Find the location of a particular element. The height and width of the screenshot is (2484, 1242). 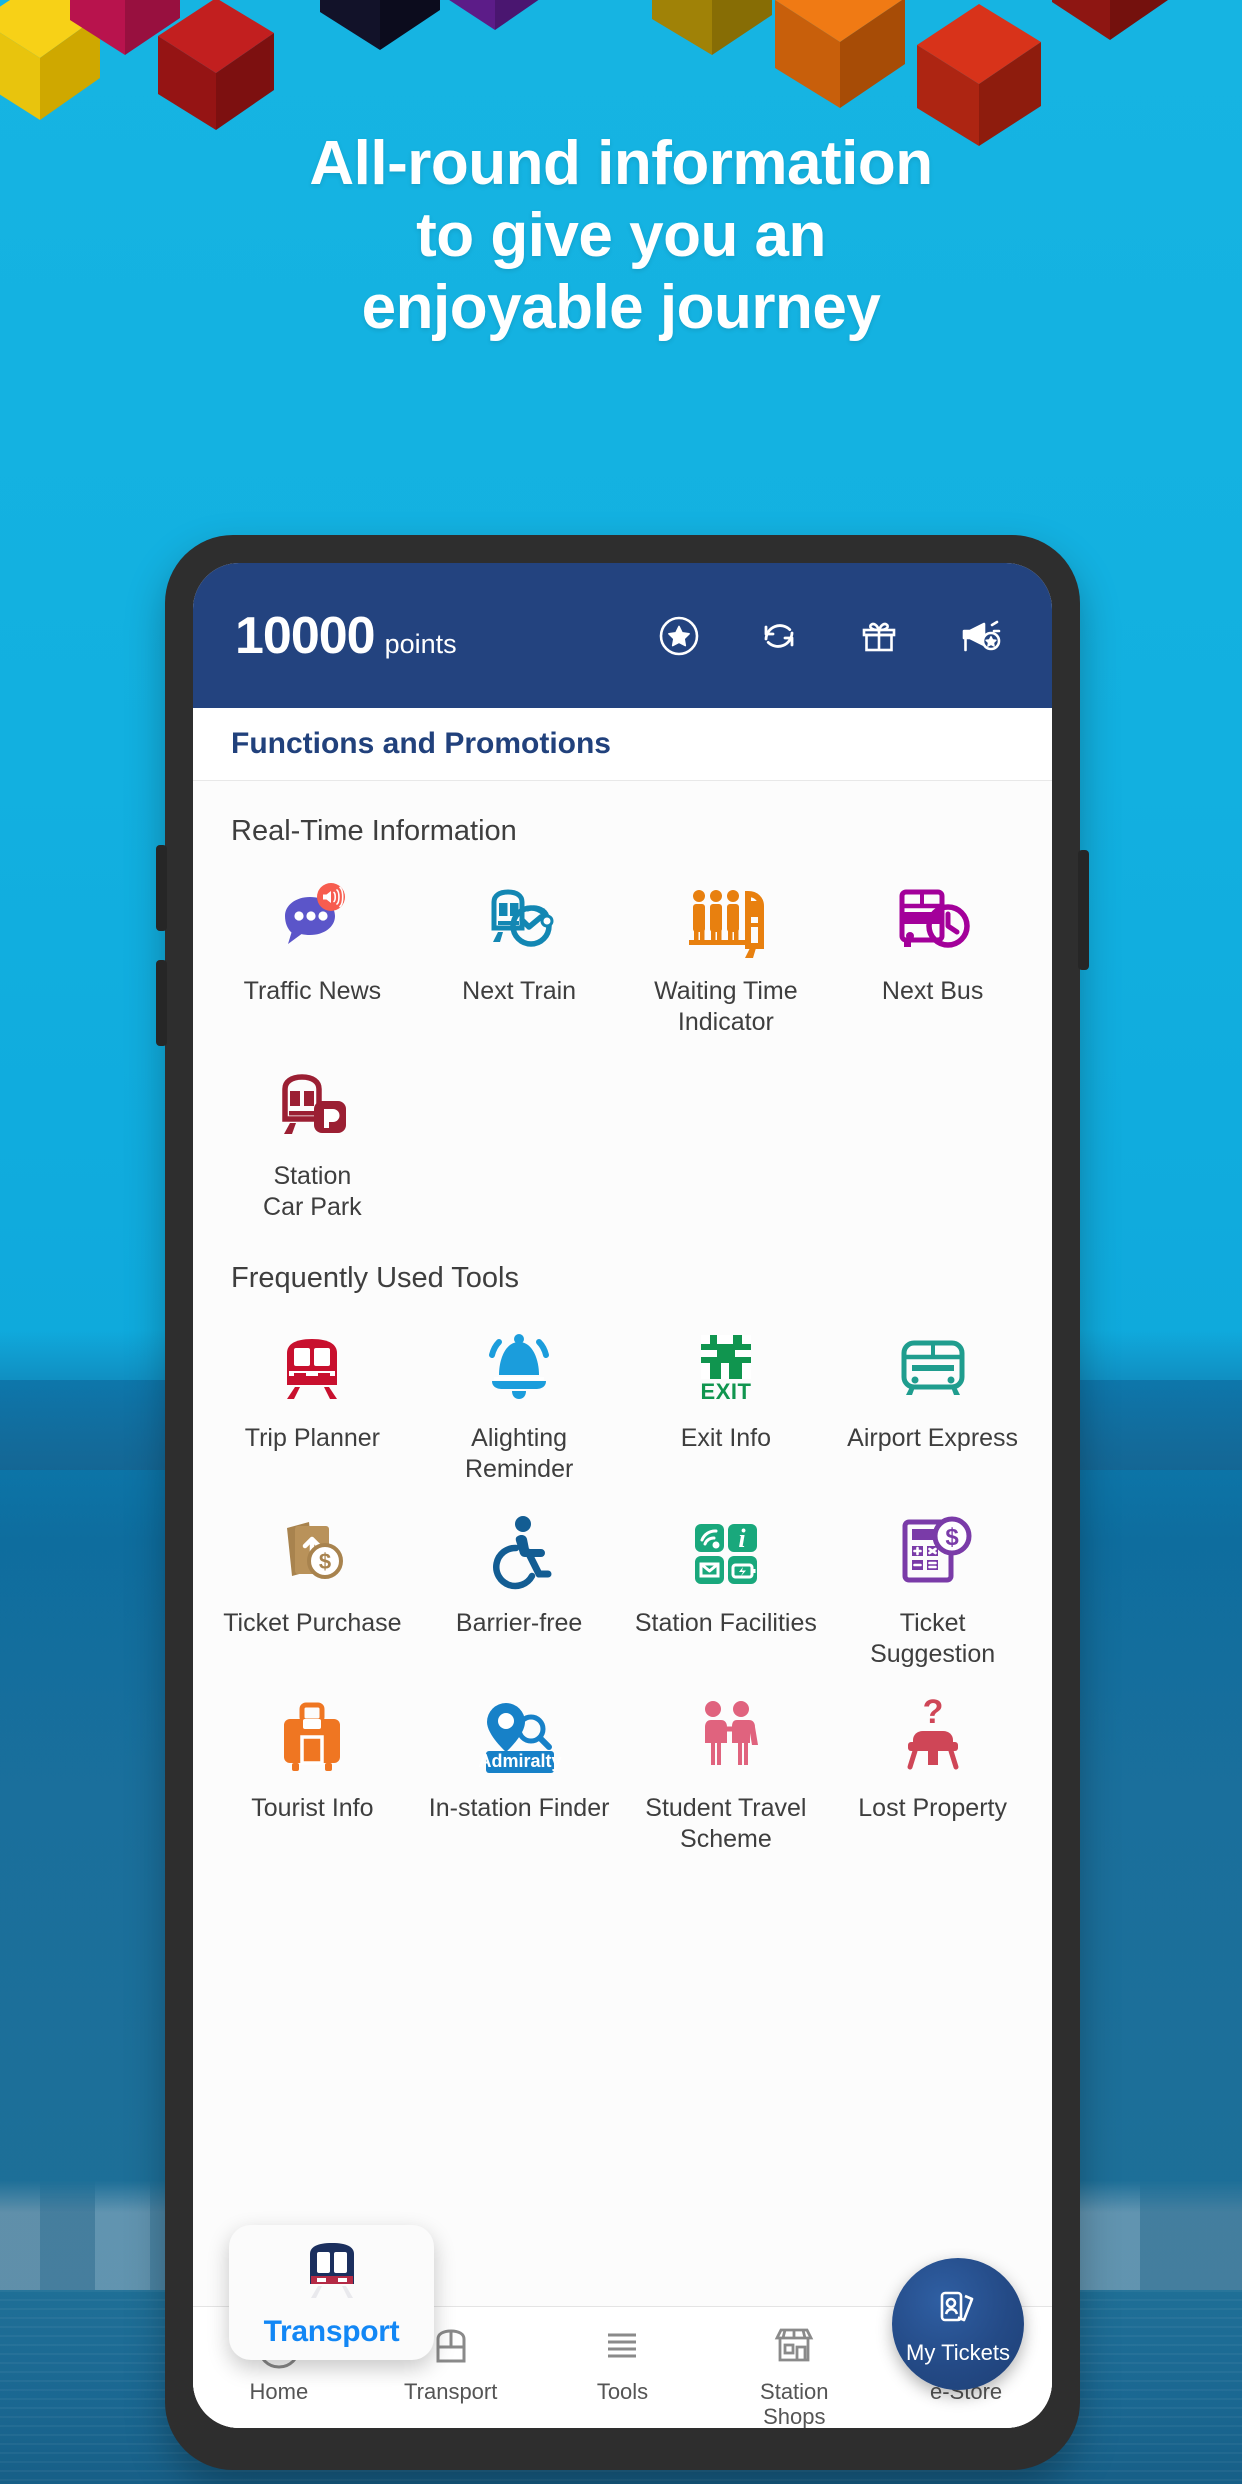

alighting-reminder-icon is located at coordinates (519, 1366).